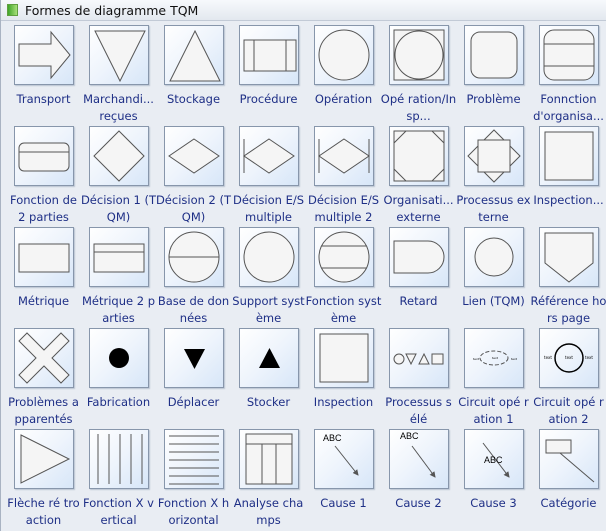 Image resolution: width=606 pixels, height=531 pixels. I want to click on circle-two-lines-icon, so click(343, 257).